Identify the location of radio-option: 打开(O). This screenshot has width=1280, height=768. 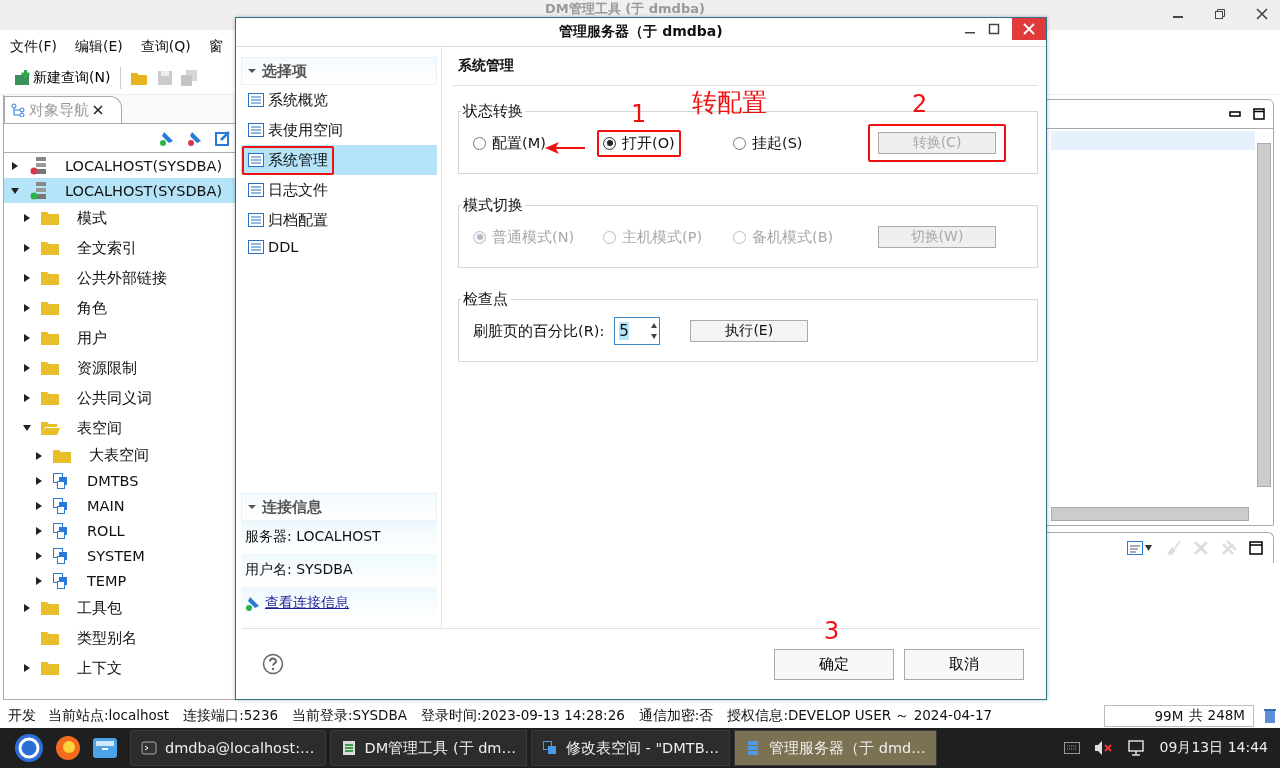
(639, 143).